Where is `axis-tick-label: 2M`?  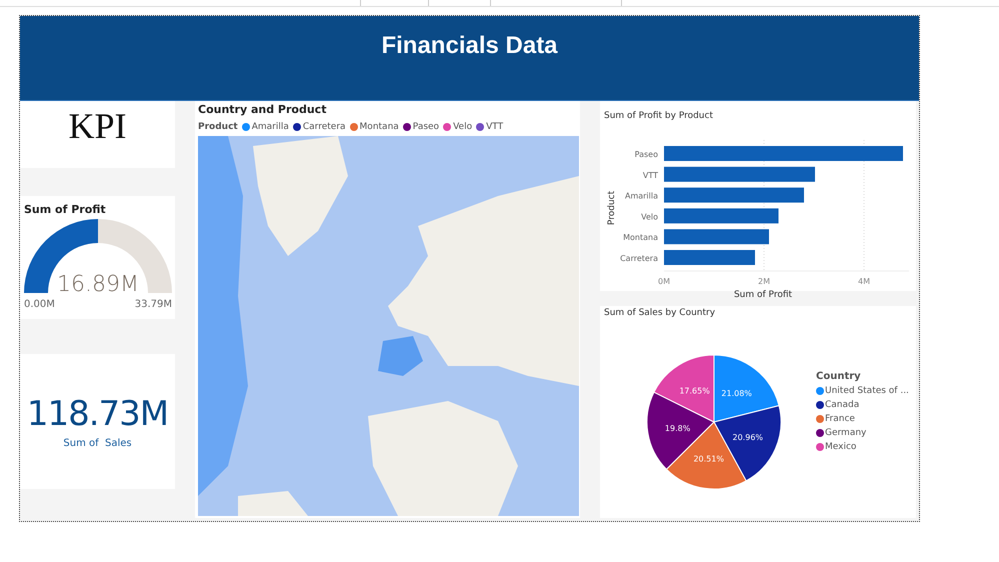 axis-tick-label: 2M is located at coordinates (764, 281).